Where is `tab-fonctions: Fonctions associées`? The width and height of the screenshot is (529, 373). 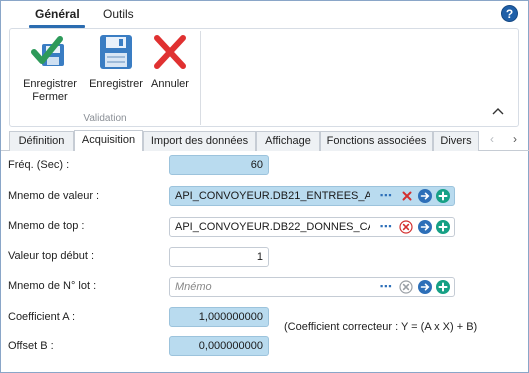 tab-fonctions: Fonctions associées is located at coordinates (376, 141).